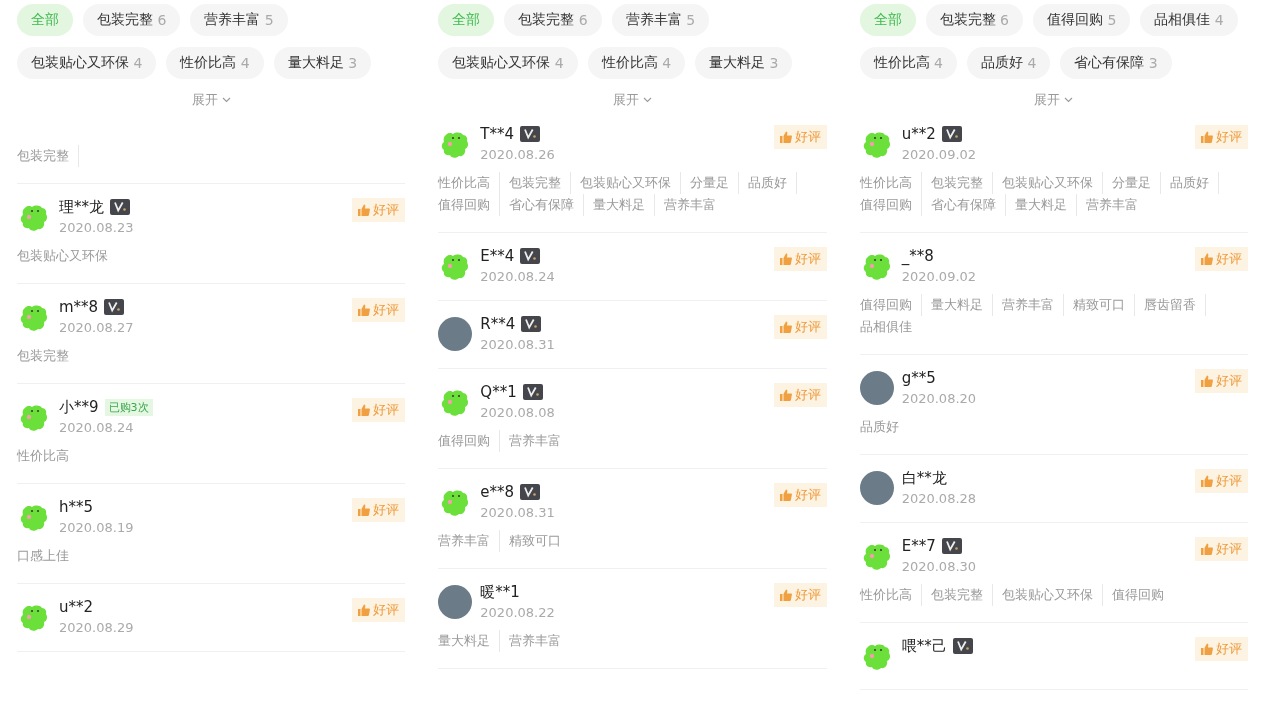  Describe the element at coordinates (917, 256) in the screenshot. I see `user-name: _**8` at that location.